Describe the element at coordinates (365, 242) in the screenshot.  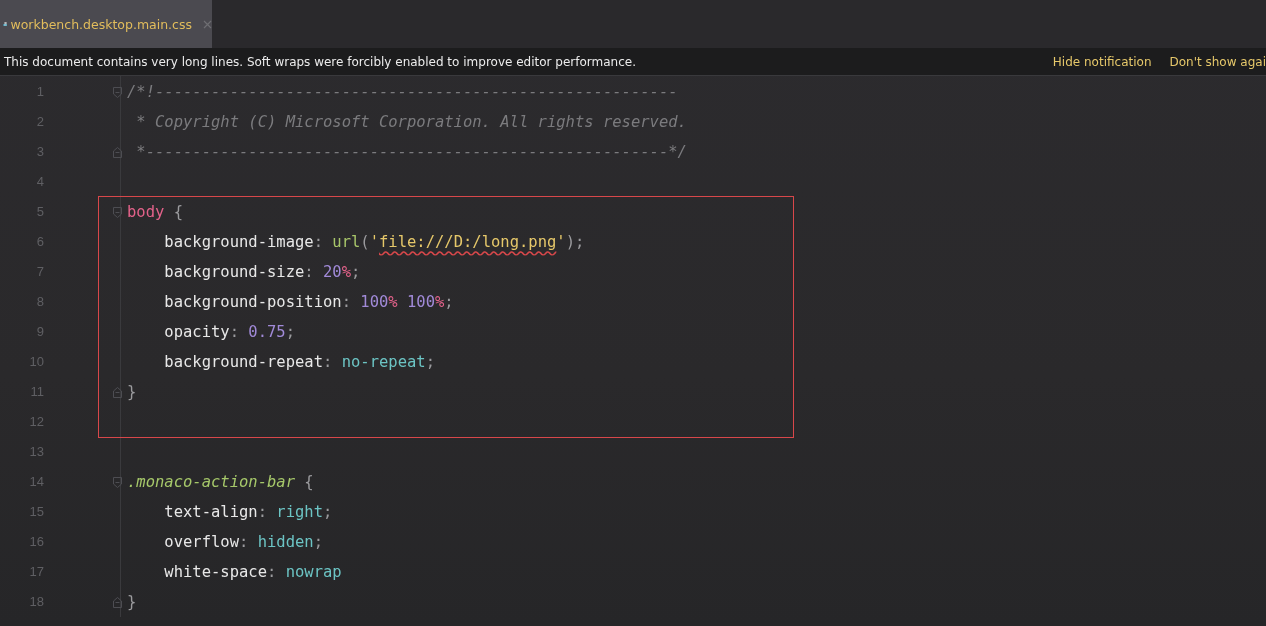
I see `code-punctuation: (` at that location.